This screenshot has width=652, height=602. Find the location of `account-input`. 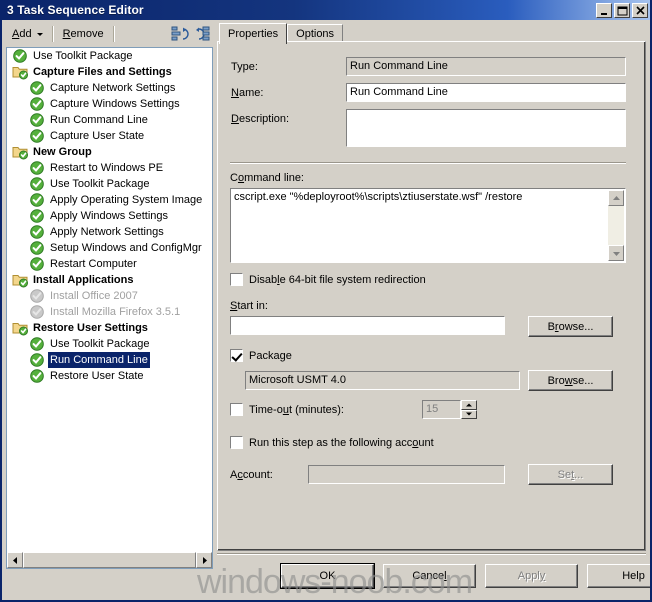

account-input is located at coordinates (406, 474).